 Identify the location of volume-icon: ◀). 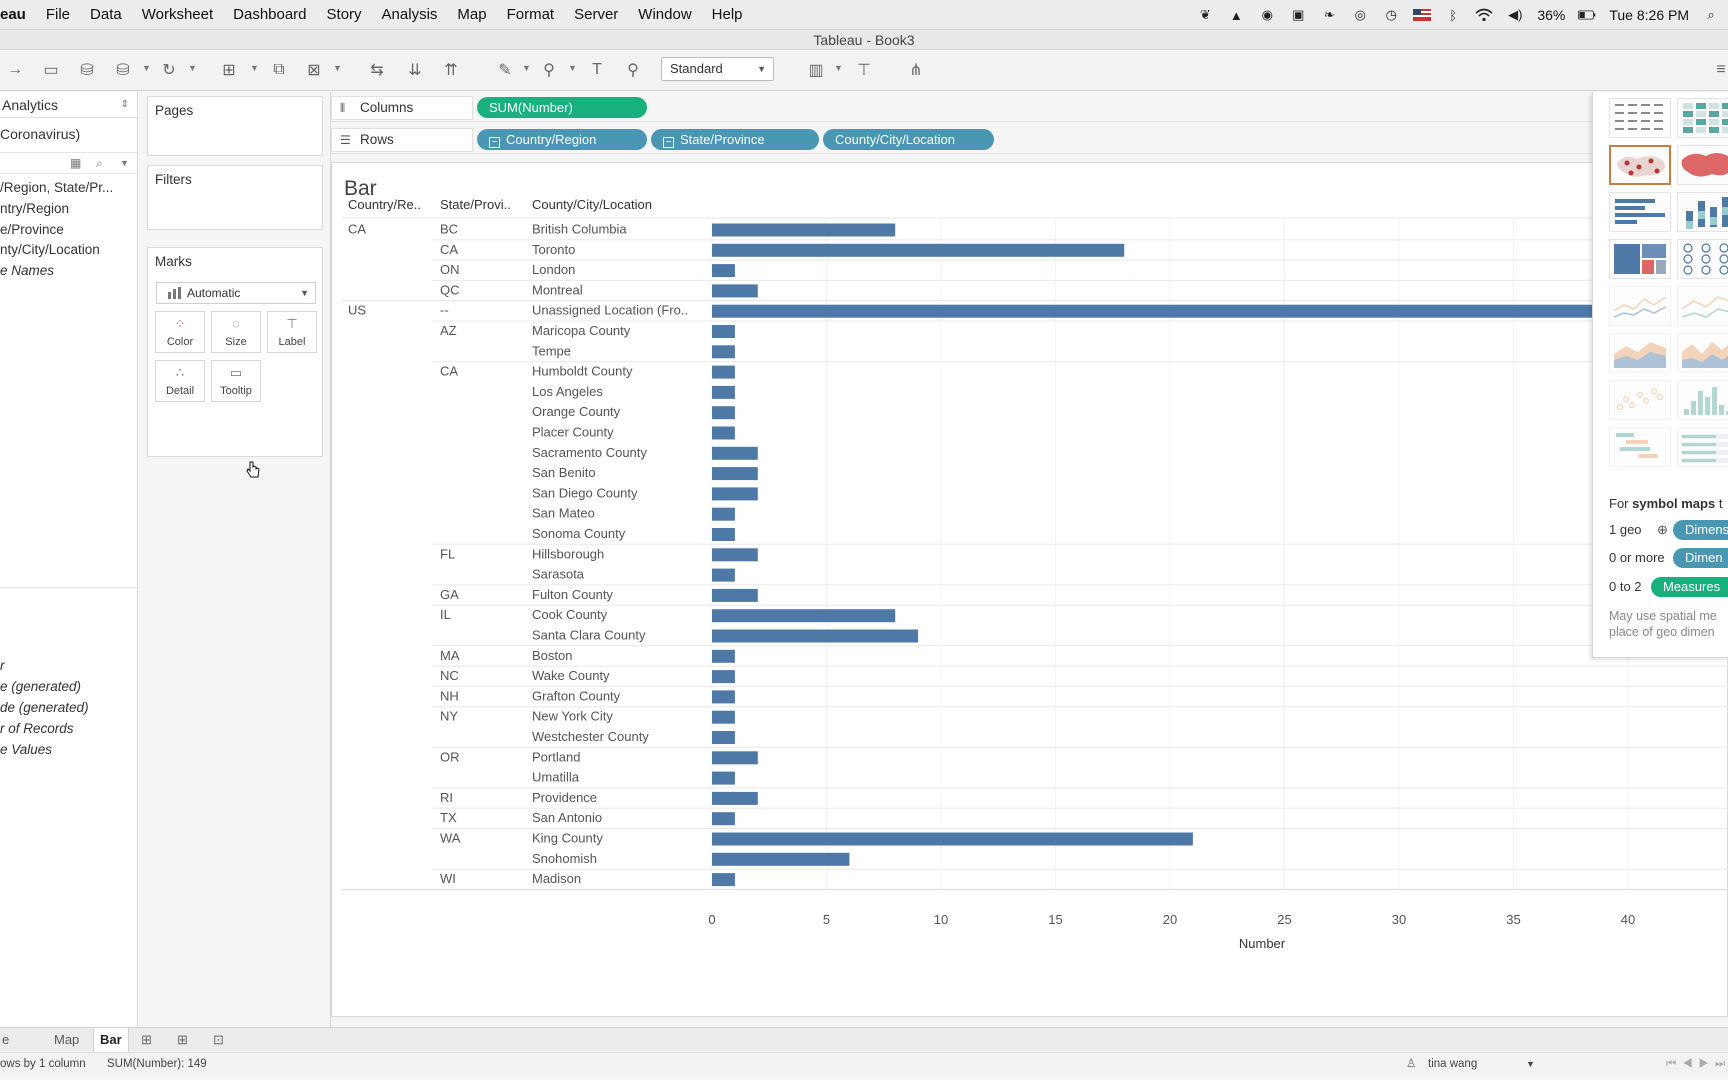
(1515, 15).